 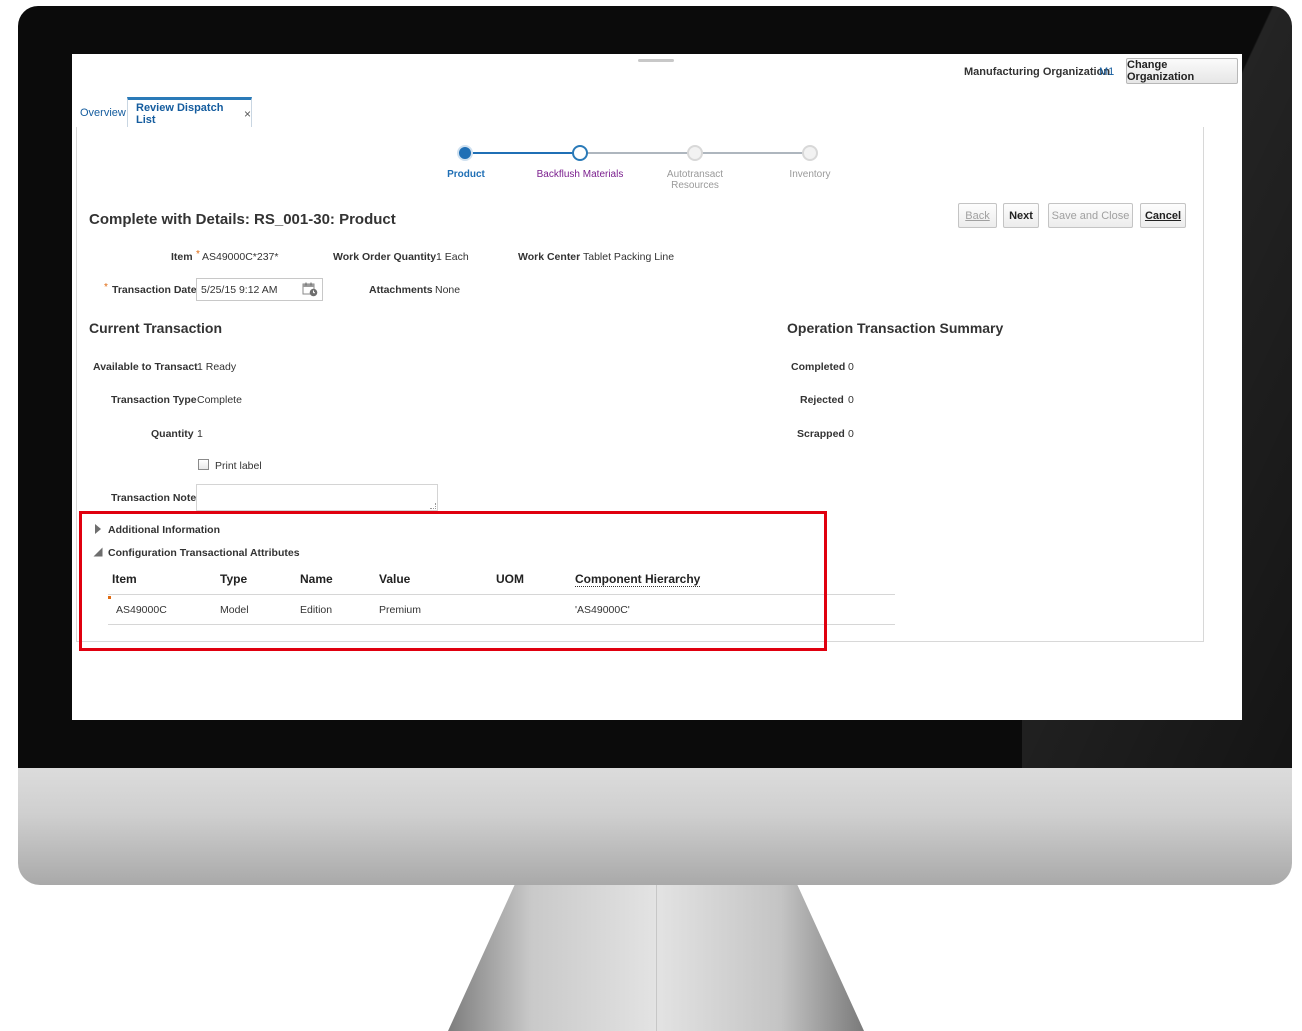 I want to click on work-order-quantity-value: 1 Each, so click(x=452, y=257).